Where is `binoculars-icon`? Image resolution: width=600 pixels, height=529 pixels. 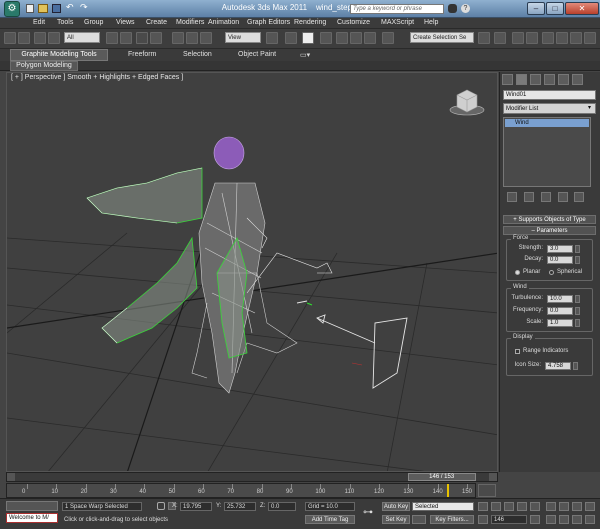 binoculars-icon is located at coordinates (452, 8).